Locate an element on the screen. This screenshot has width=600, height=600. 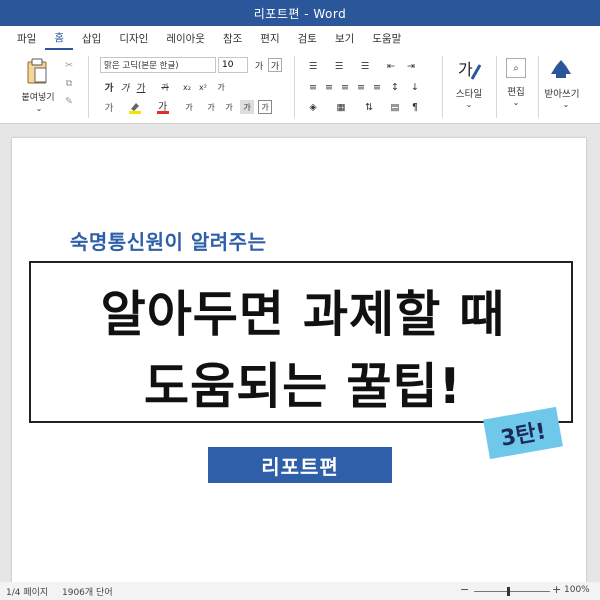
decrease-indent-icon: ⇤ is located at coordinates (391, 66).